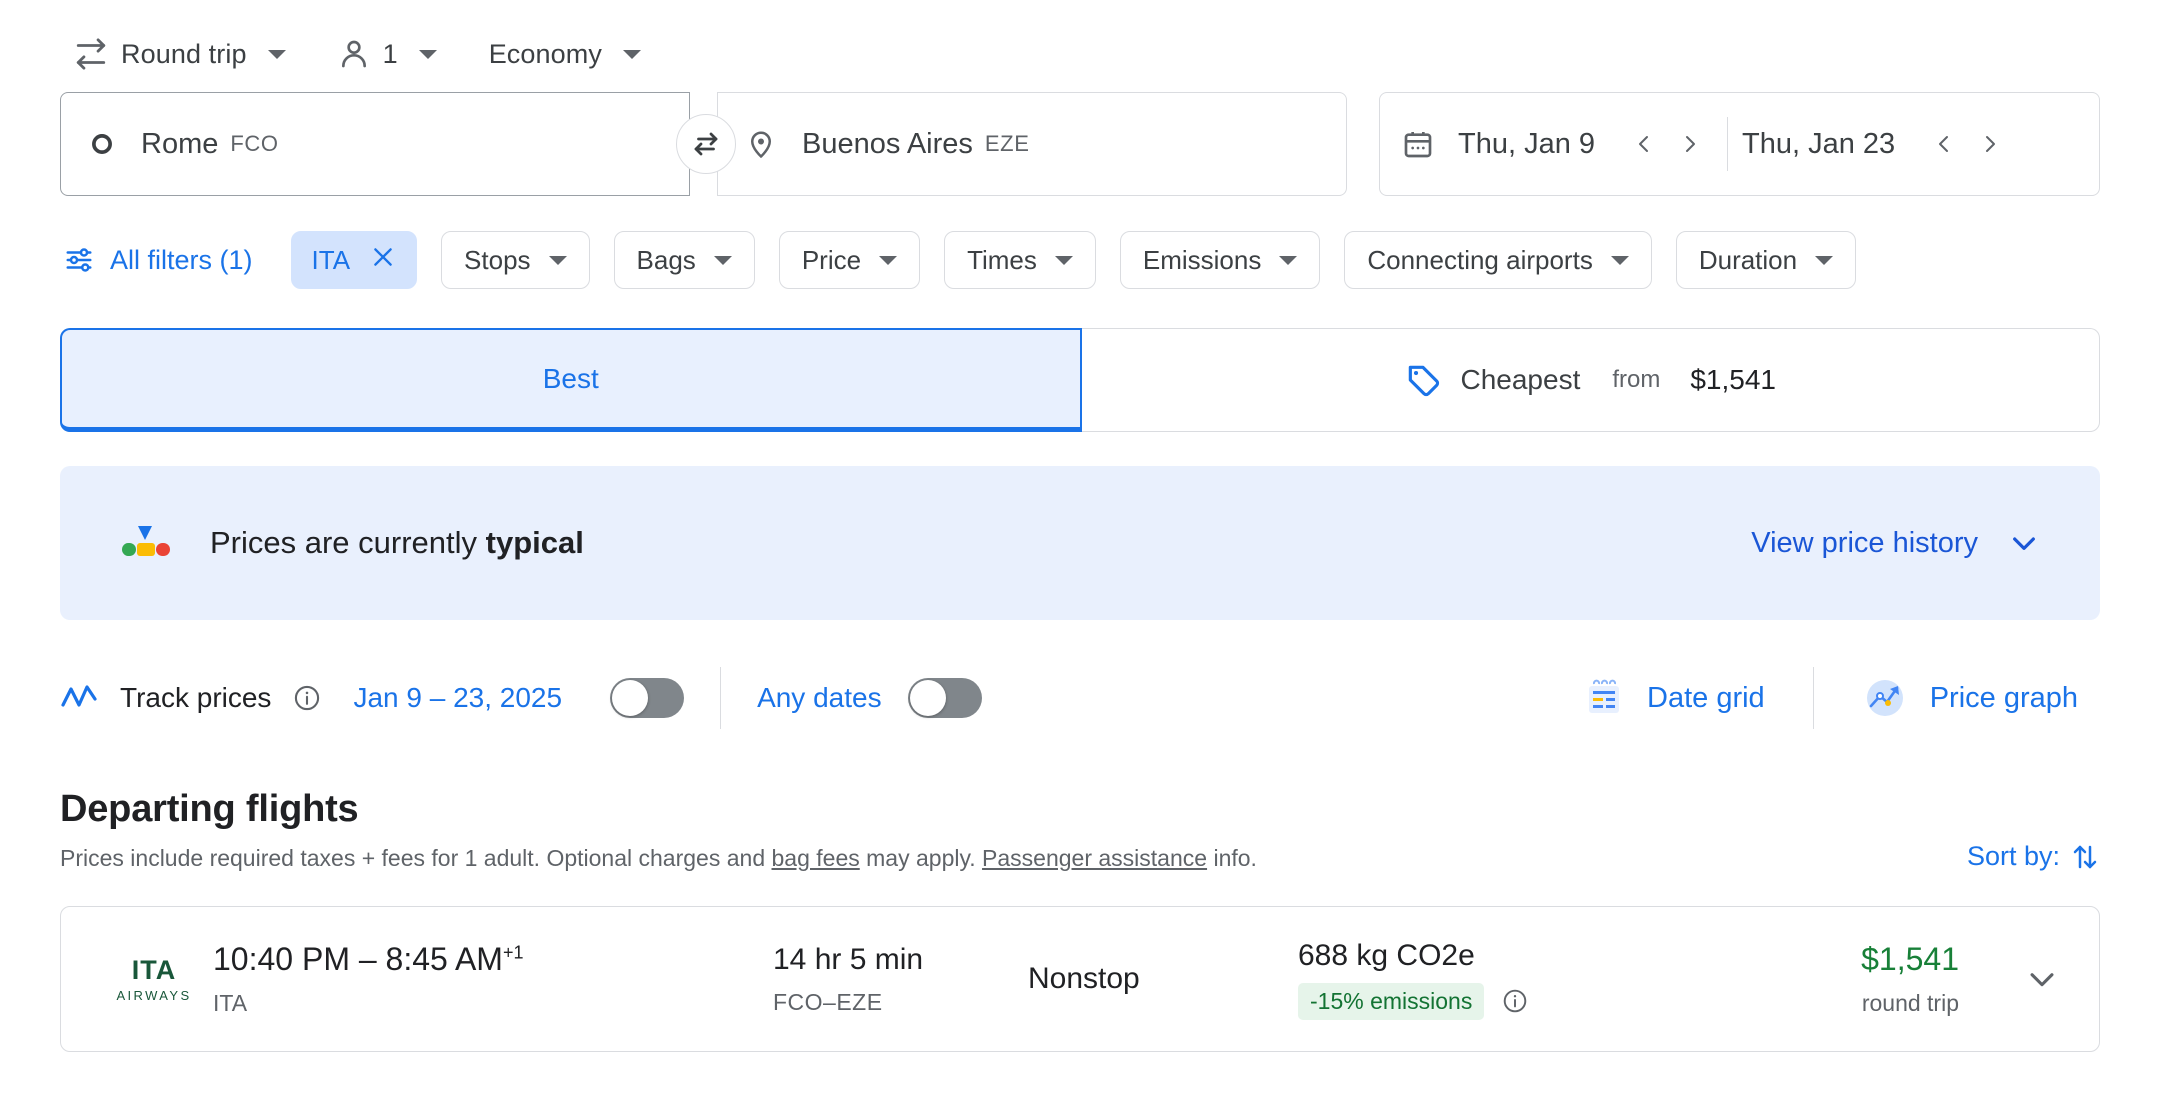 Image resolution: width=2160 pixels, height=1112 pixels. I want to click on filter-chip-duration: Duration, so click(1766, 260).